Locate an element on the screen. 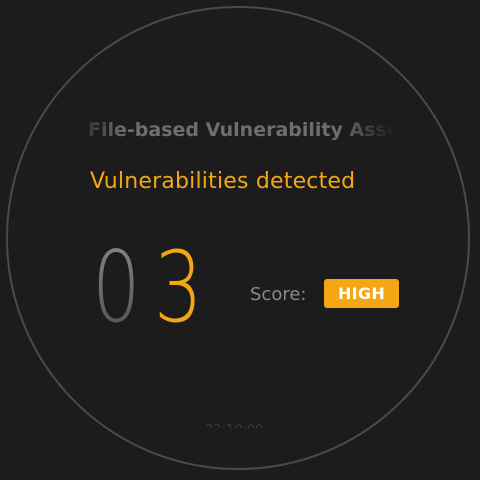 This screenshot has height=480, width=480. header-title: File-based Vulnerability Assessment is located at coordinates (241, 130).